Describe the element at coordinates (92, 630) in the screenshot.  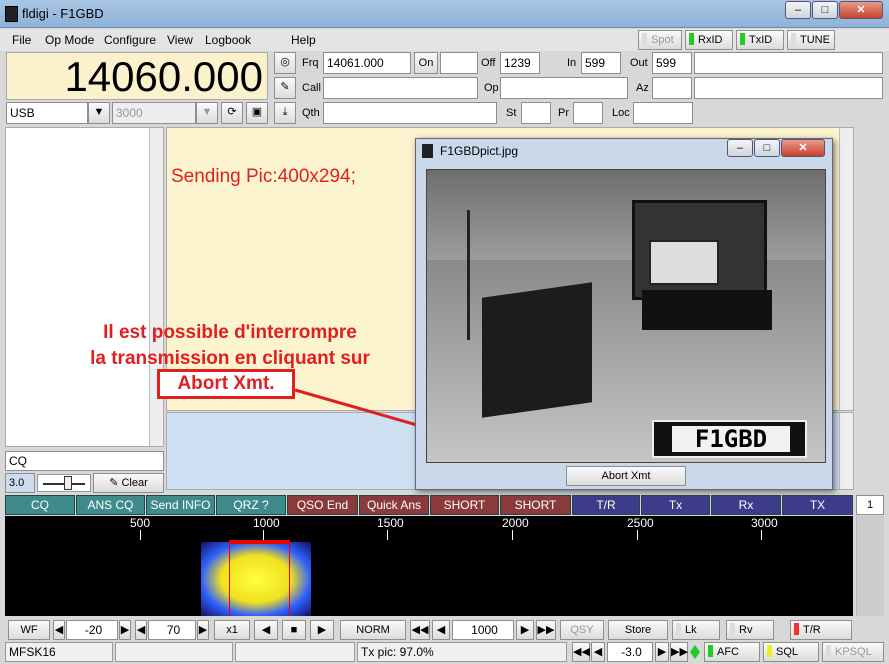
I see `wf-level-field: -20` at that location.